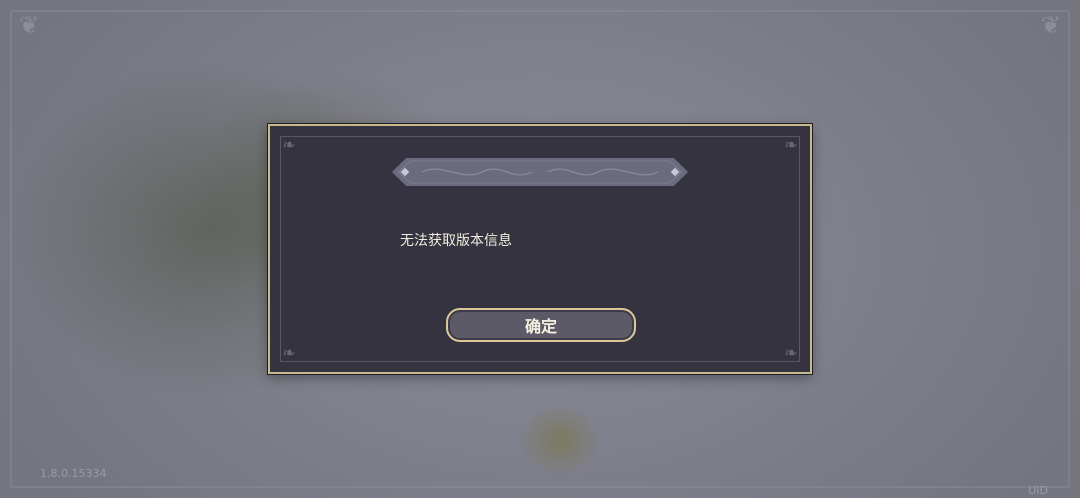 Image resolution: width=1080 pixels, height=498 pixels. I want to click on dialog-title-bar, so click(540, 172).